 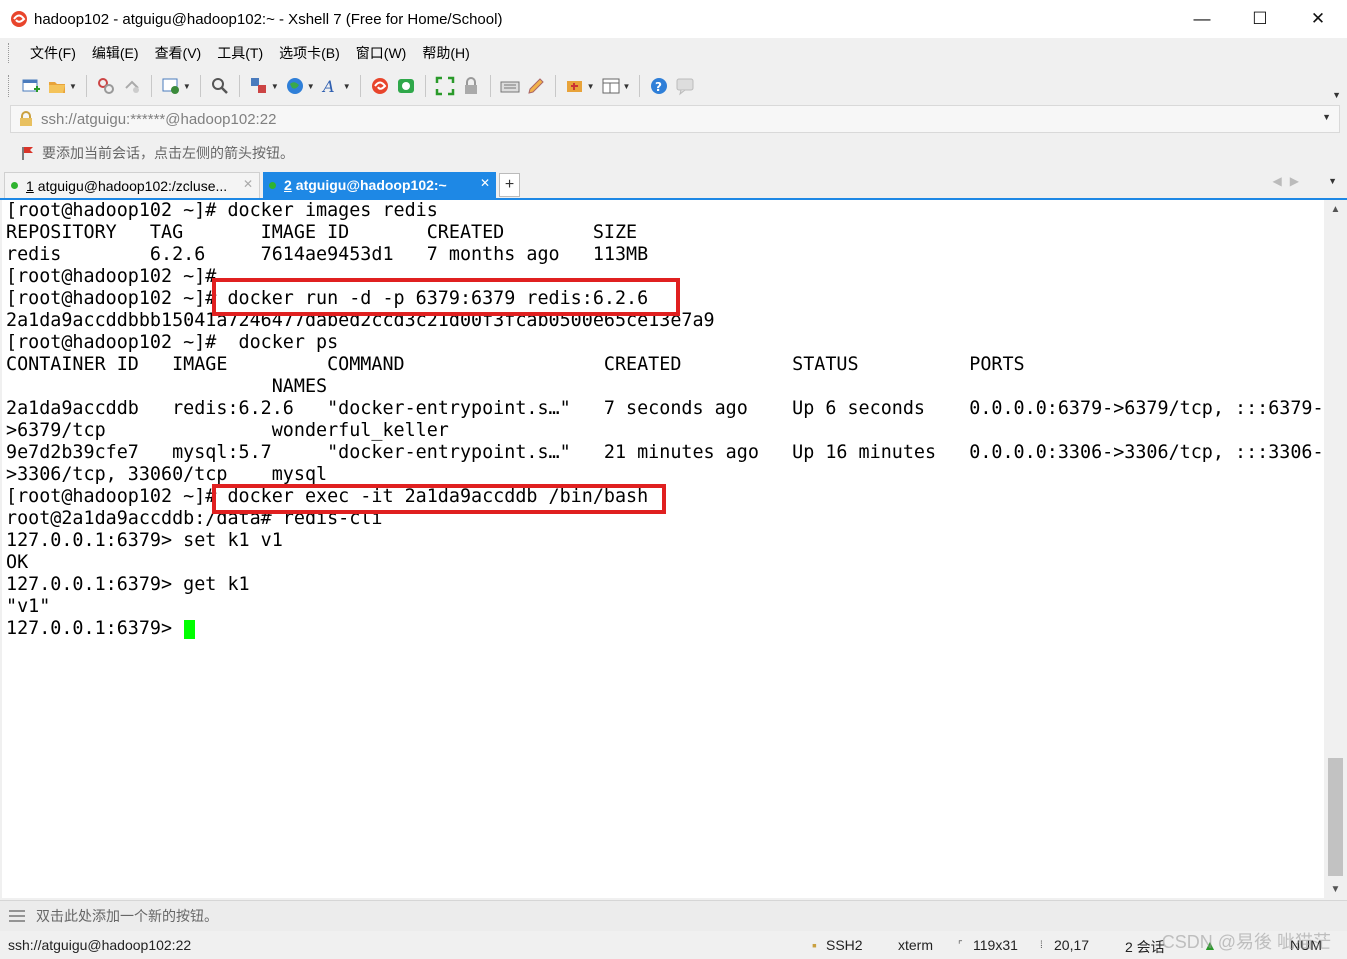 I want to click on compose-button, so click(x=536, y=86).